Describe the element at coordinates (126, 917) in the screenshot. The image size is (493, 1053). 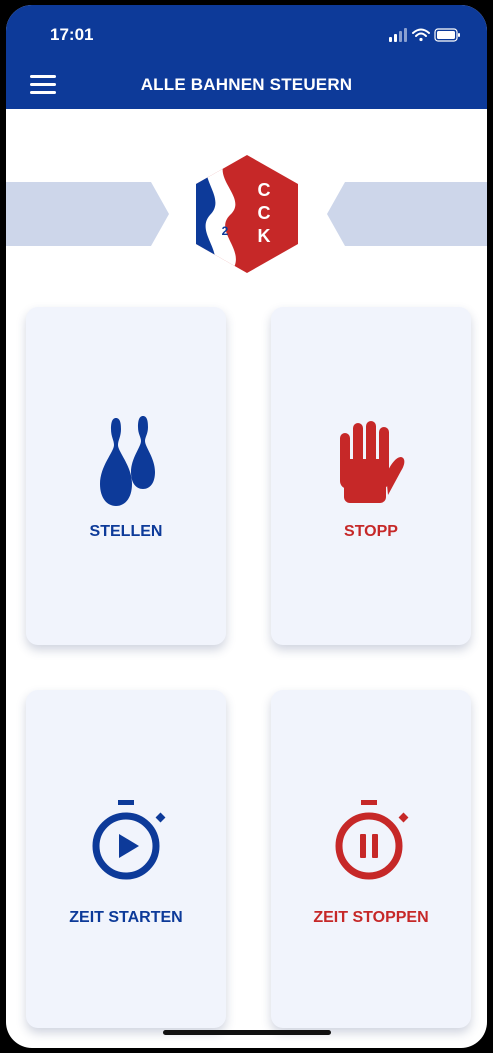
I see `zeit-starten-label: ZEIT STARTEN` at that location.